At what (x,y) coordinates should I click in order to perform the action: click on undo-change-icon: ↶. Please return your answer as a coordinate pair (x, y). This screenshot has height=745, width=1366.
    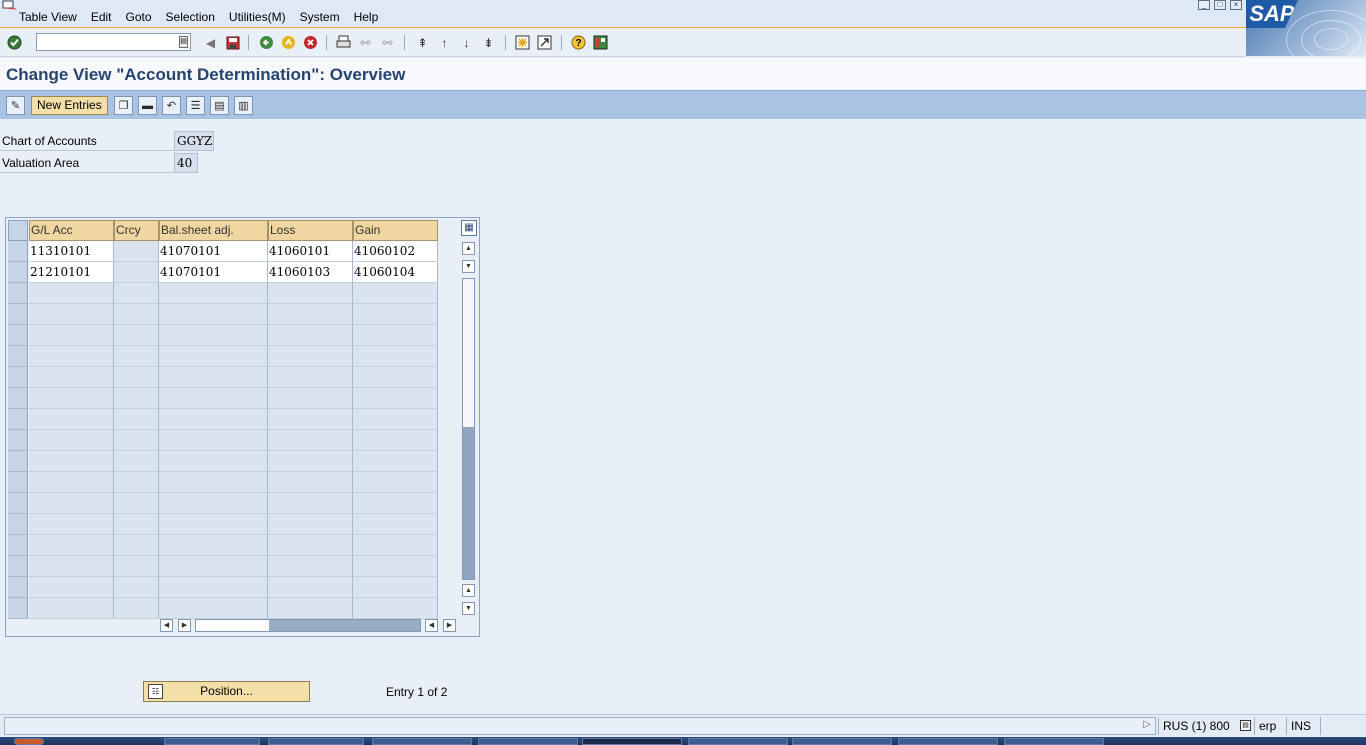
    Looking at the image, I should click on (171, 105).